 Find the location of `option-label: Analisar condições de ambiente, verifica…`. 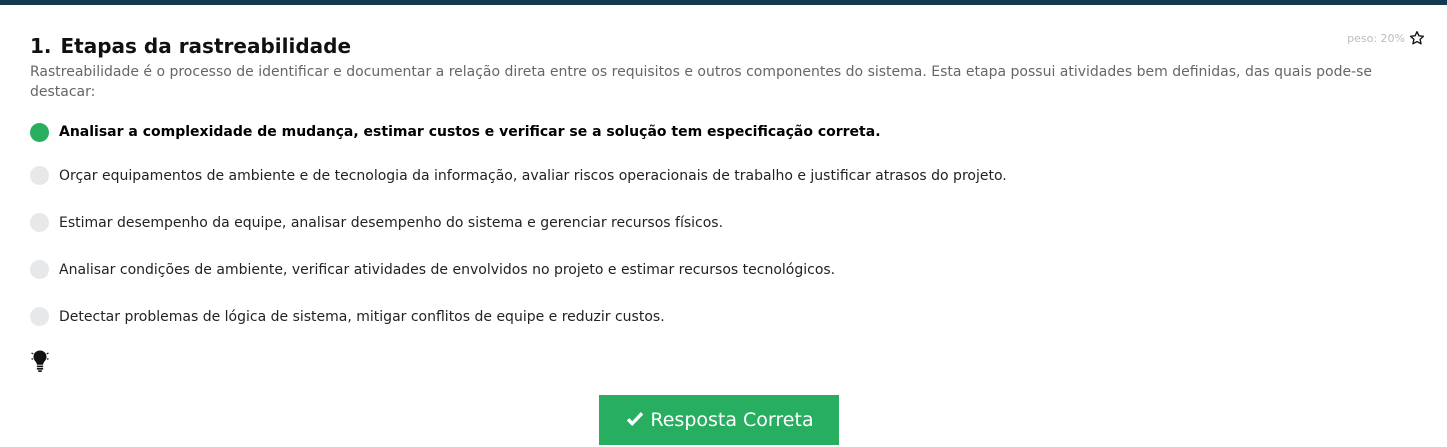

option-label: Analisar condições de ambiente, verifica… is located at coordinates (447, 269).